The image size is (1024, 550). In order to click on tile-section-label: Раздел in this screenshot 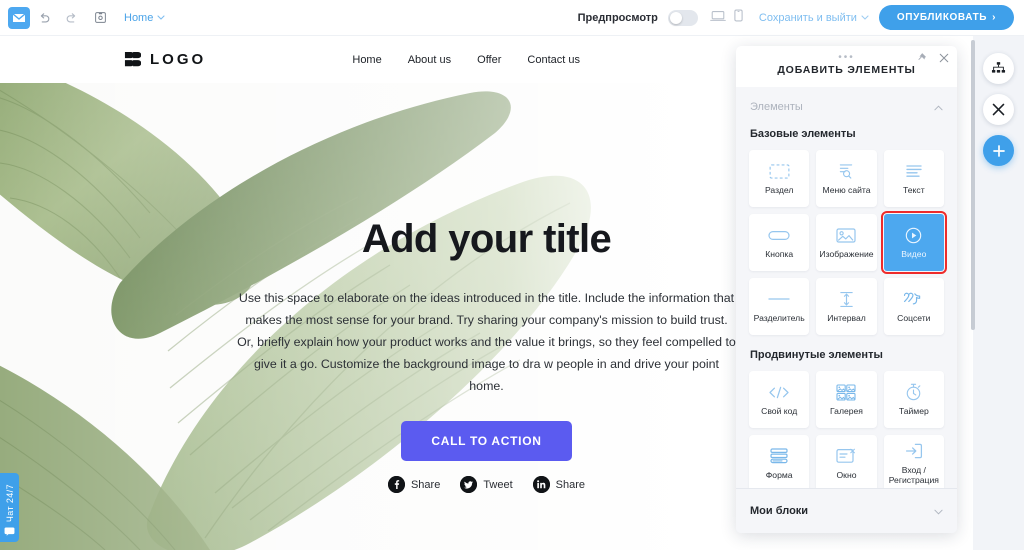, I will do `click(779, 189)`.